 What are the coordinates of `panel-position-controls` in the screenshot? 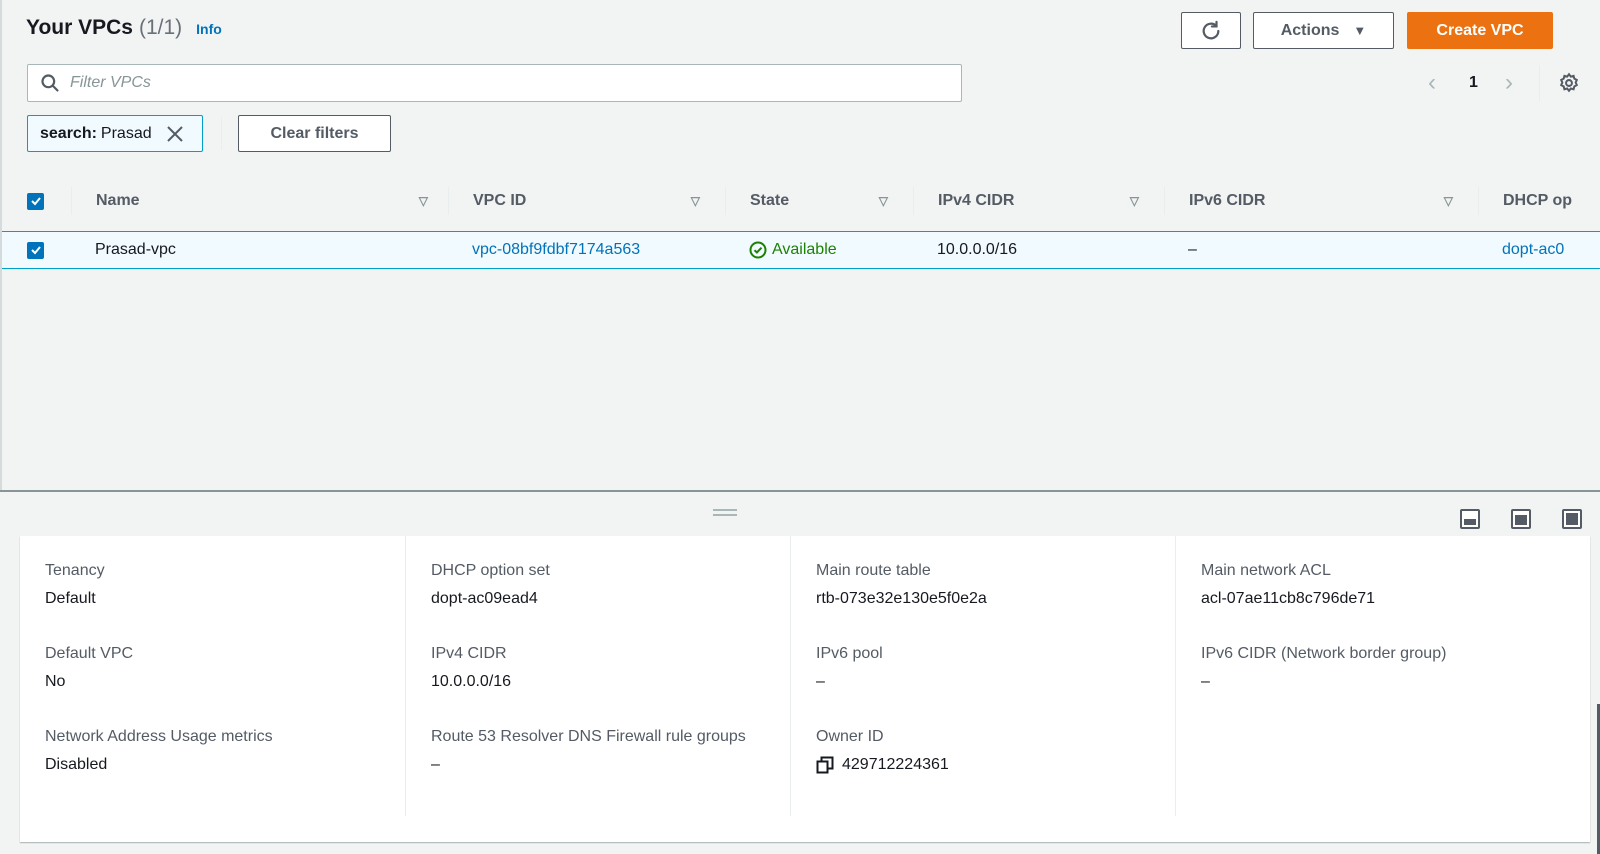 It's located at (1521, 519).